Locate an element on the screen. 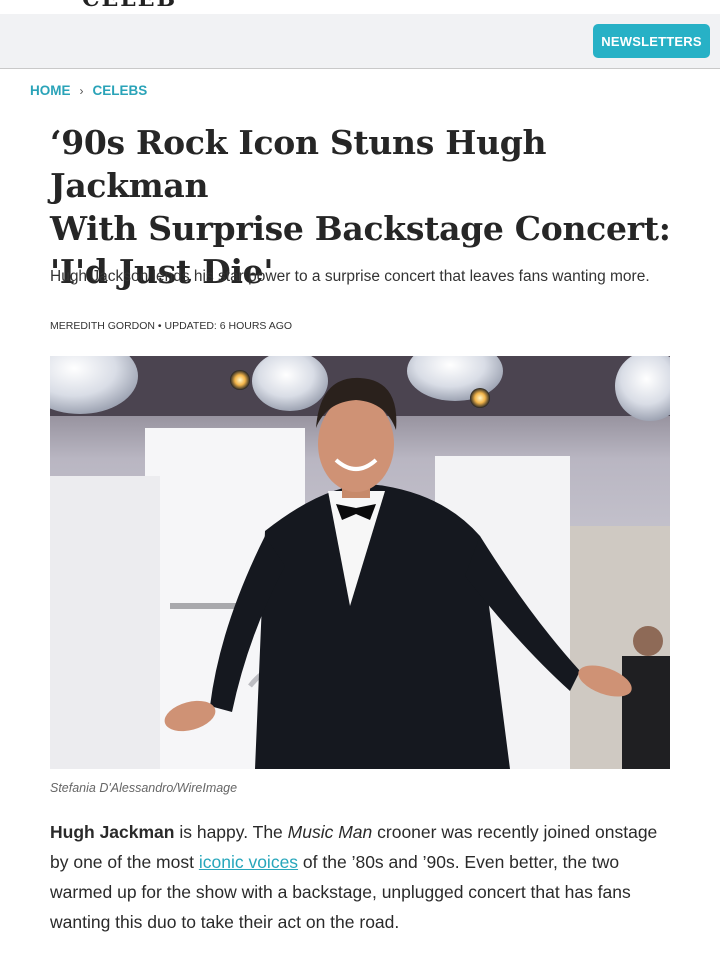 This screenshot has height=960, width=720. header-bar: NEWSLETTERS is located at coordinates (360, 41).